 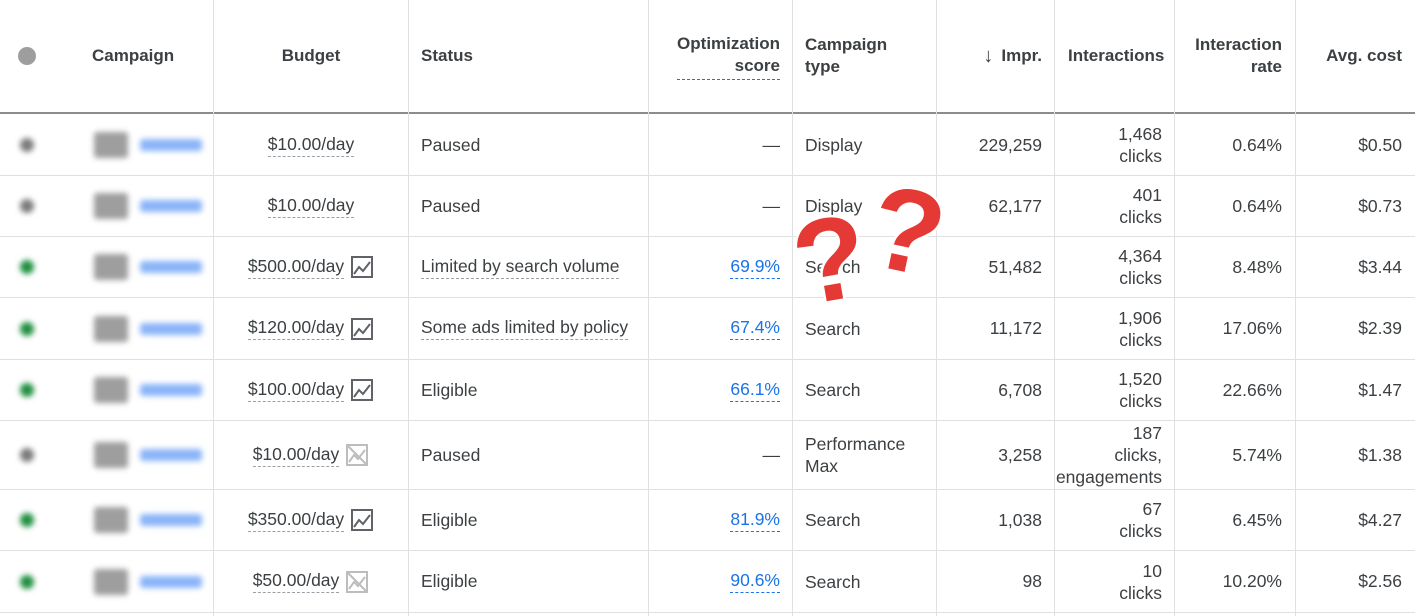 What do you see at coordinates (1380, 519) in the screenshot?
I see `avg-cost-cell: $4.27` at bounding box center [1380, 519].